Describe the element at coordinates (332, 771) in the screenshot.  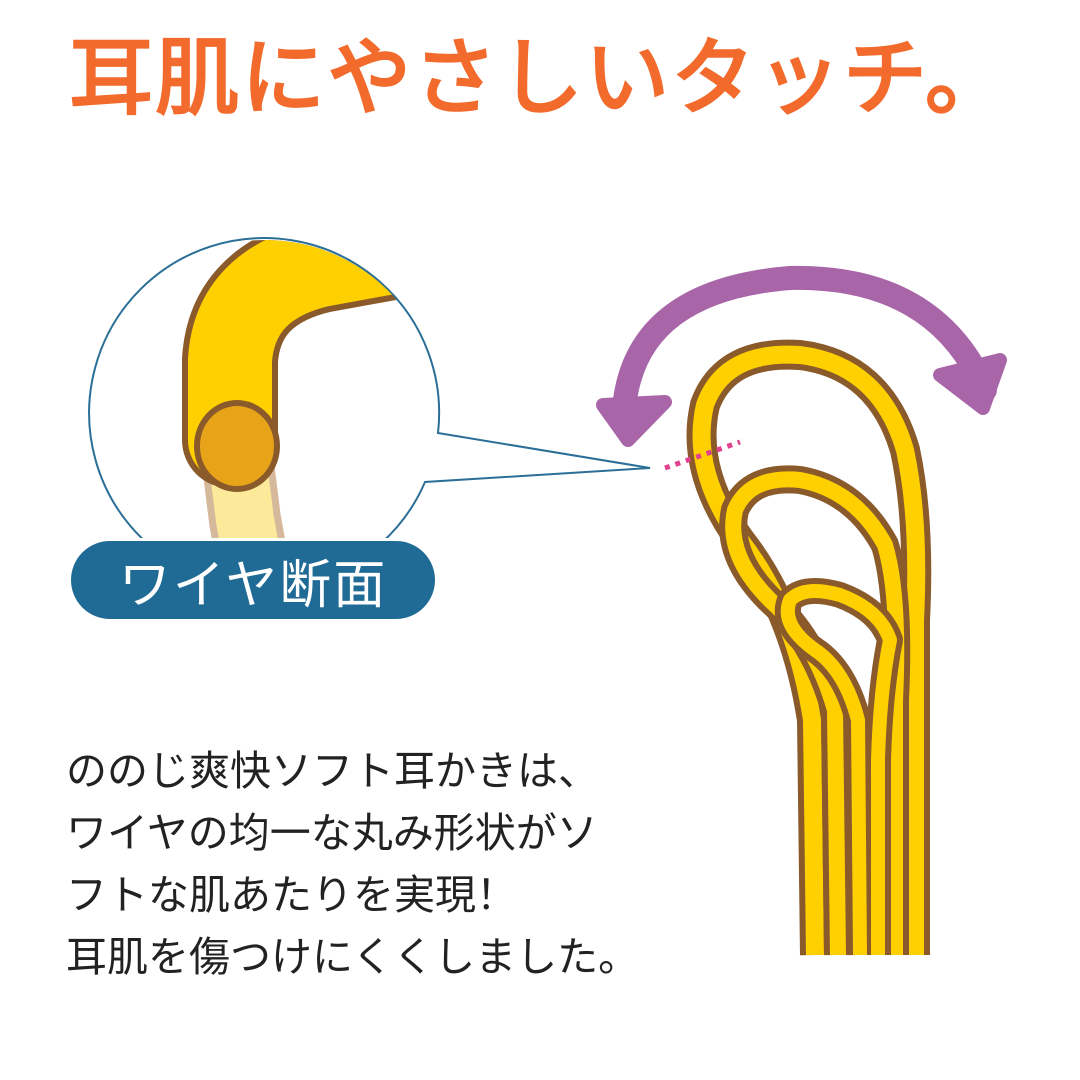
I see `description-line: ののじ爽快ソフト耳かきは、` at that location.